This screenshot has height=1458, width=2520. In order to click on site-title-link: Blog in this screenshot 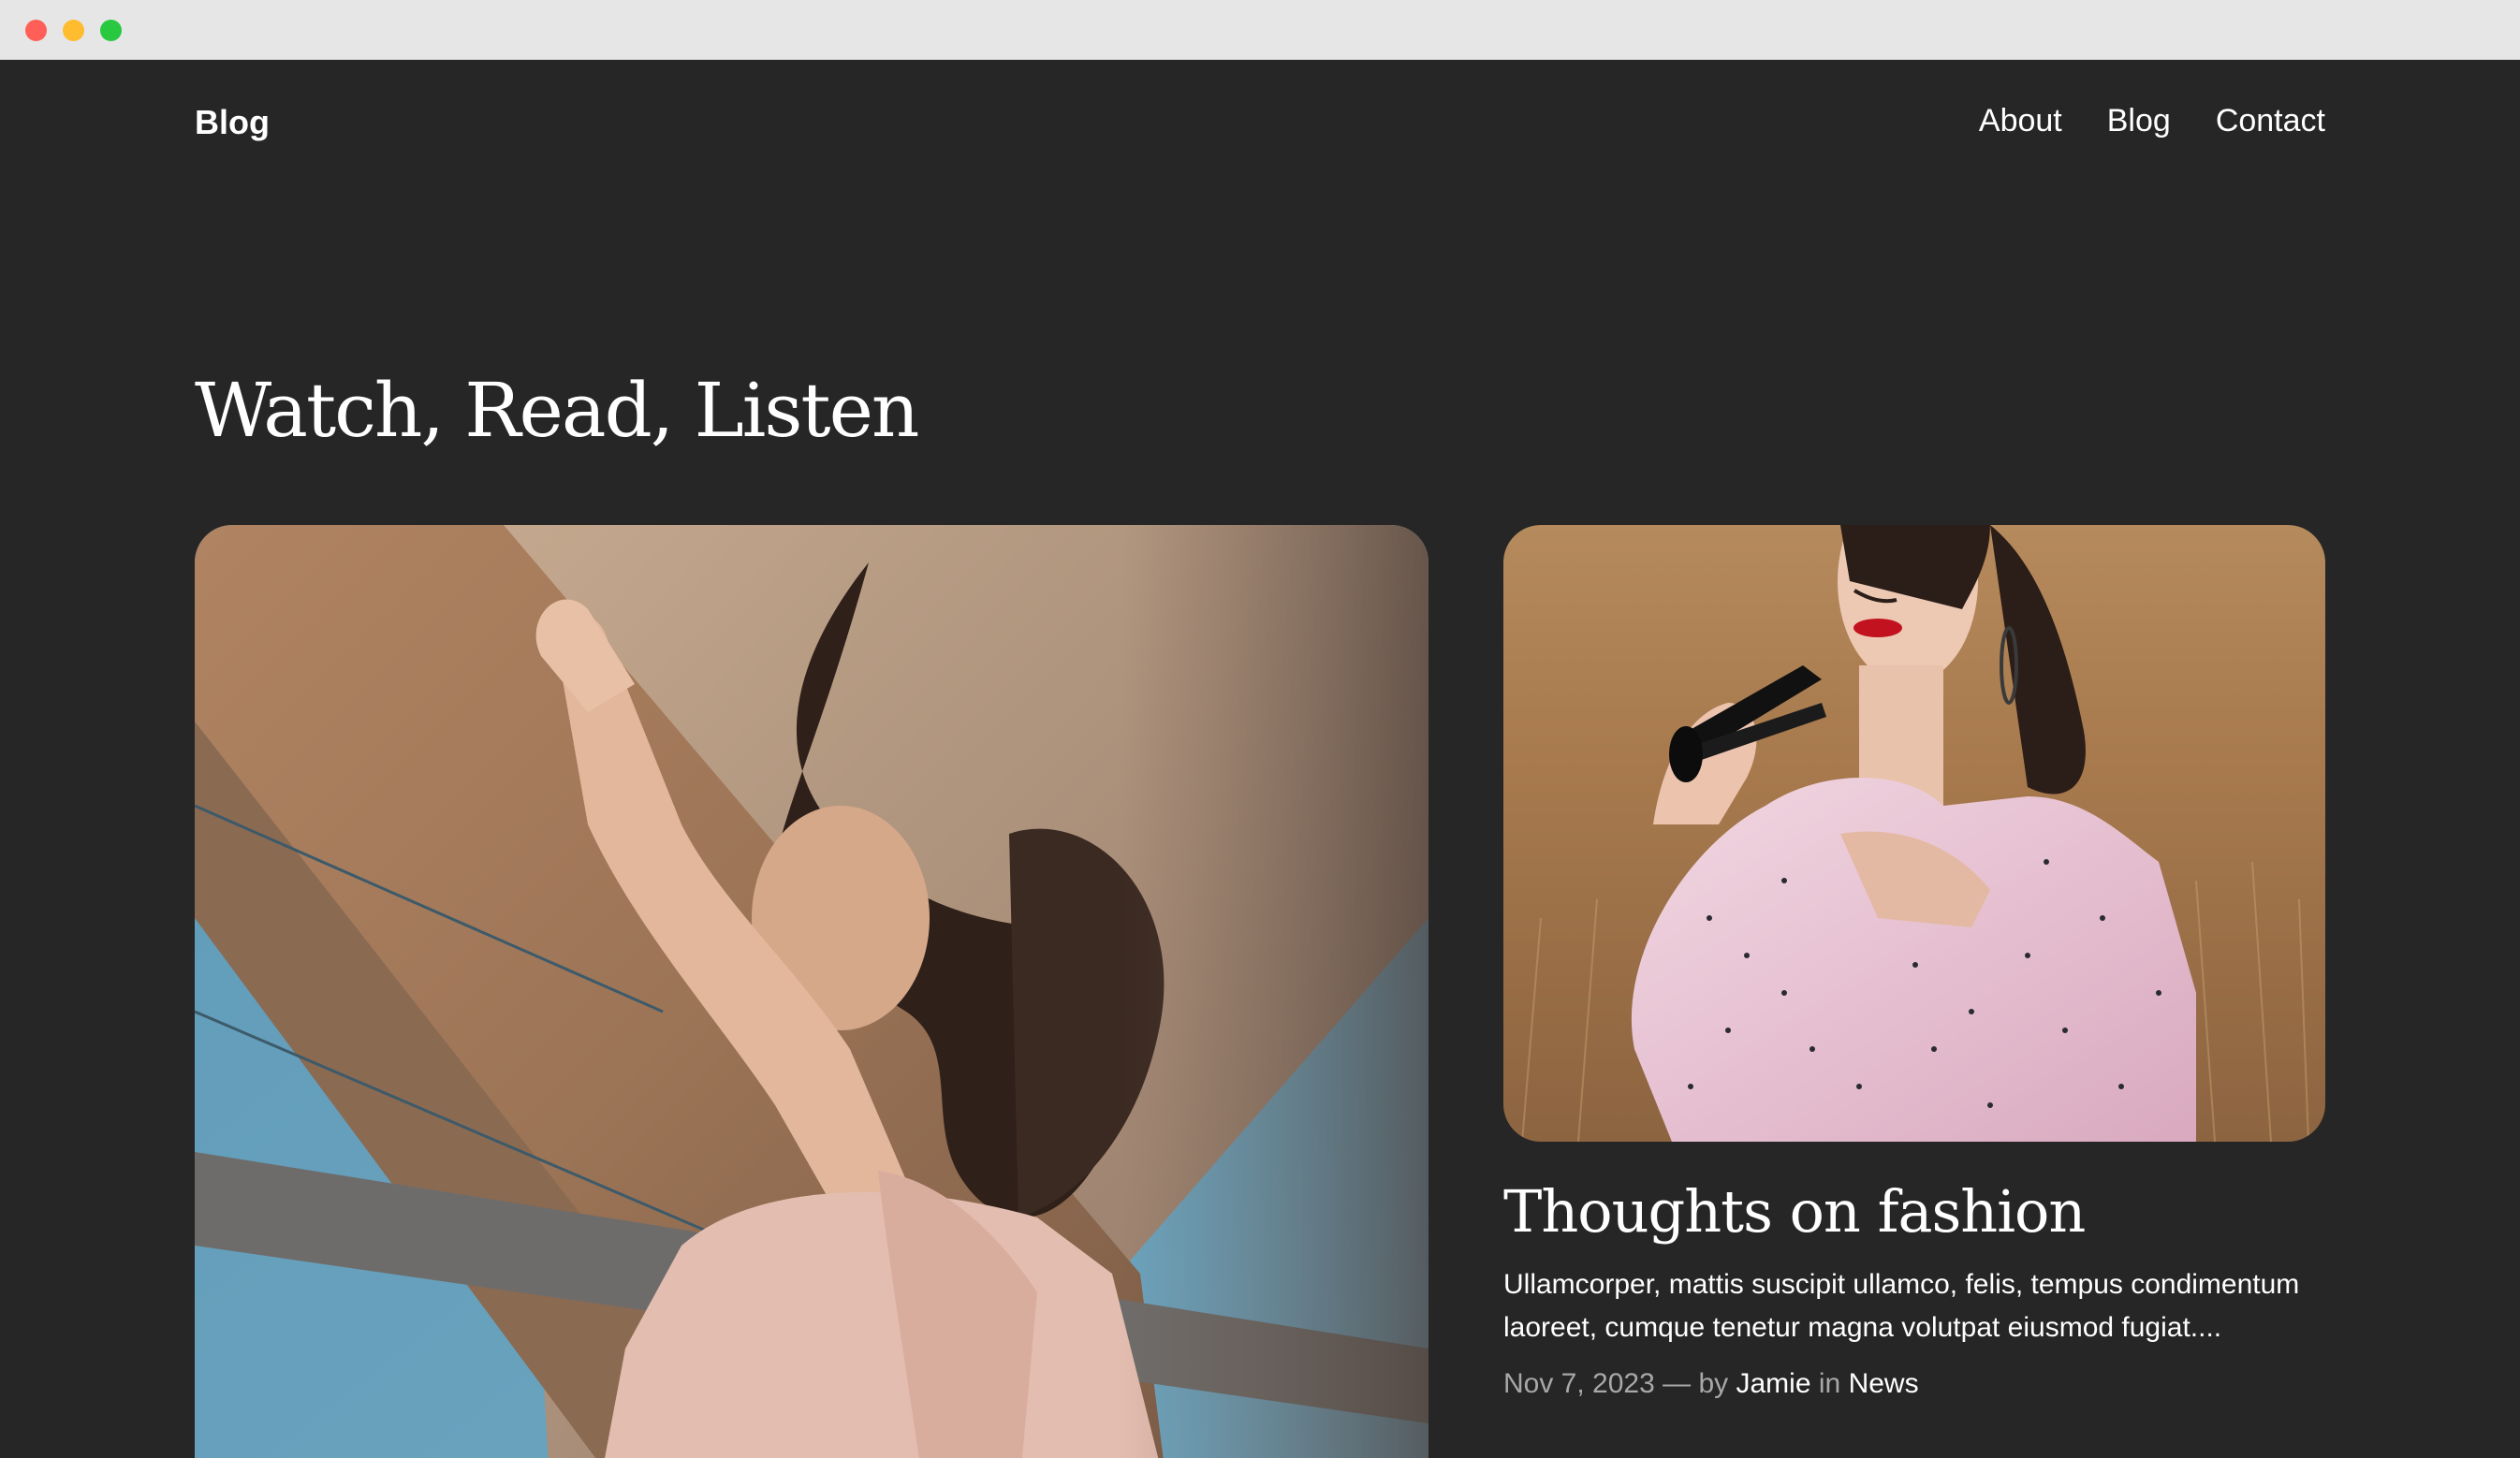, I will do `click(232, 123)`.